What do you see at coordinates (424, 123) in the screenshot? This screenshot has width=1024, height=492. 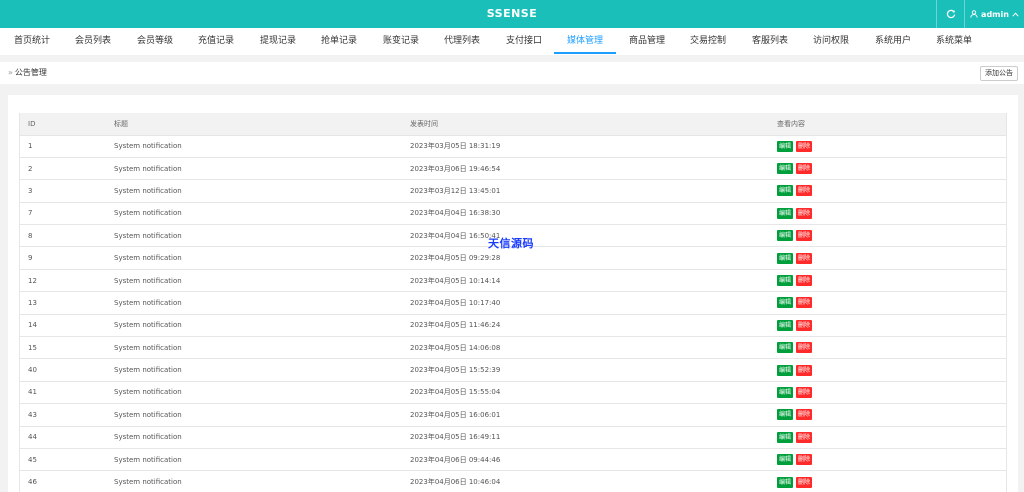 I see `column-header-time: 发表时间` at bounding box center [424, 123].